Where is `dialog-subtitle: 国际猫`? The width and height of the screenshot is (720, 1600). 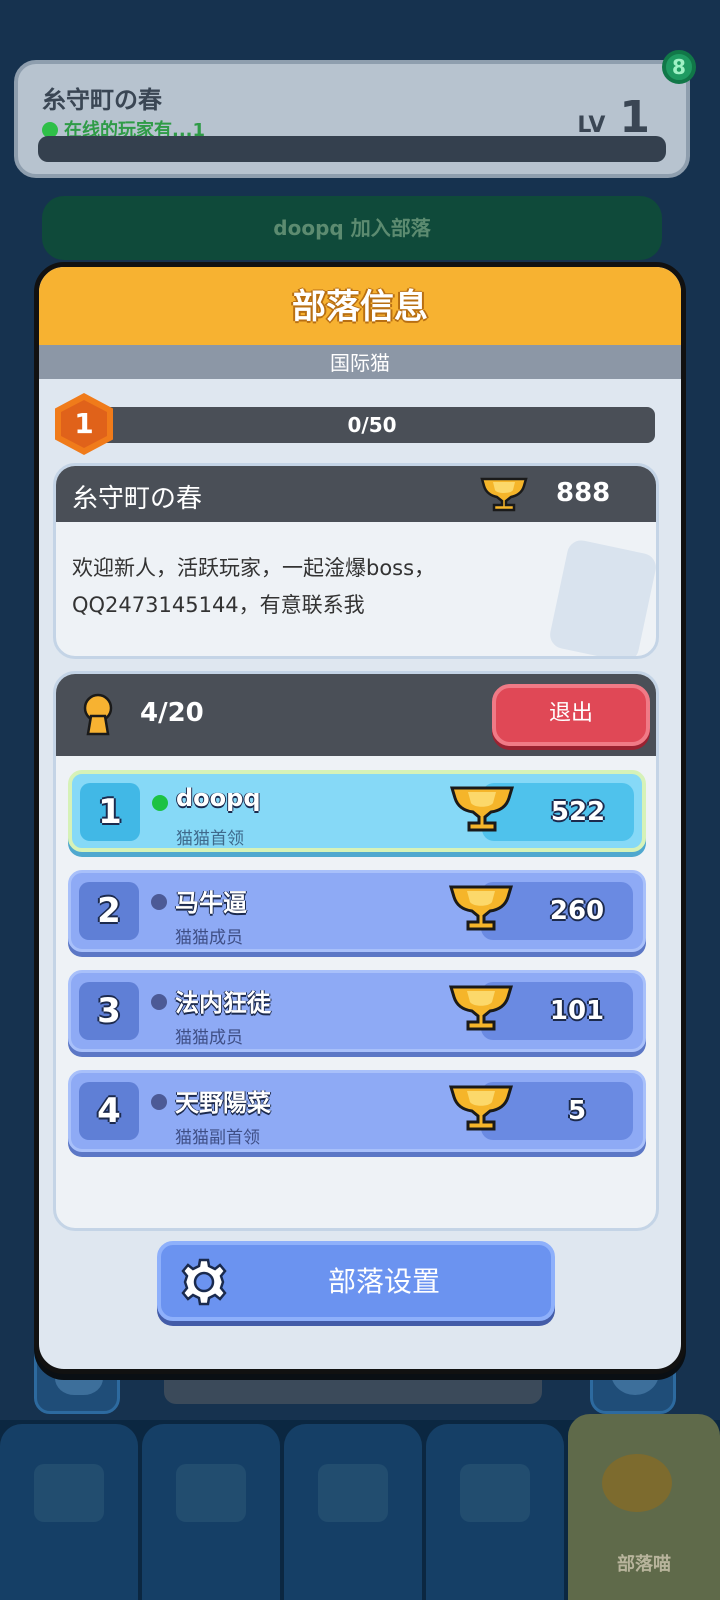 dialog-subtitle: 国际猫 is located at coordinates (360, 362).